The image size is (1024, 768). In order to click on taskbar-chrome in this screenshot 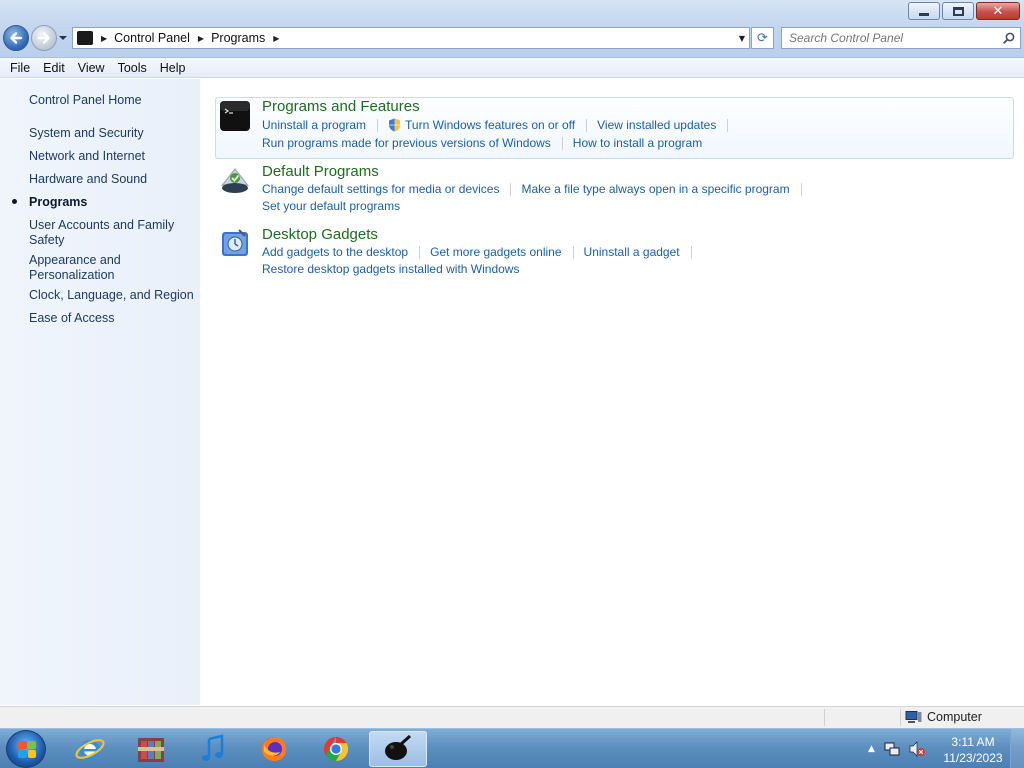, I will do `click(336, 749)`.